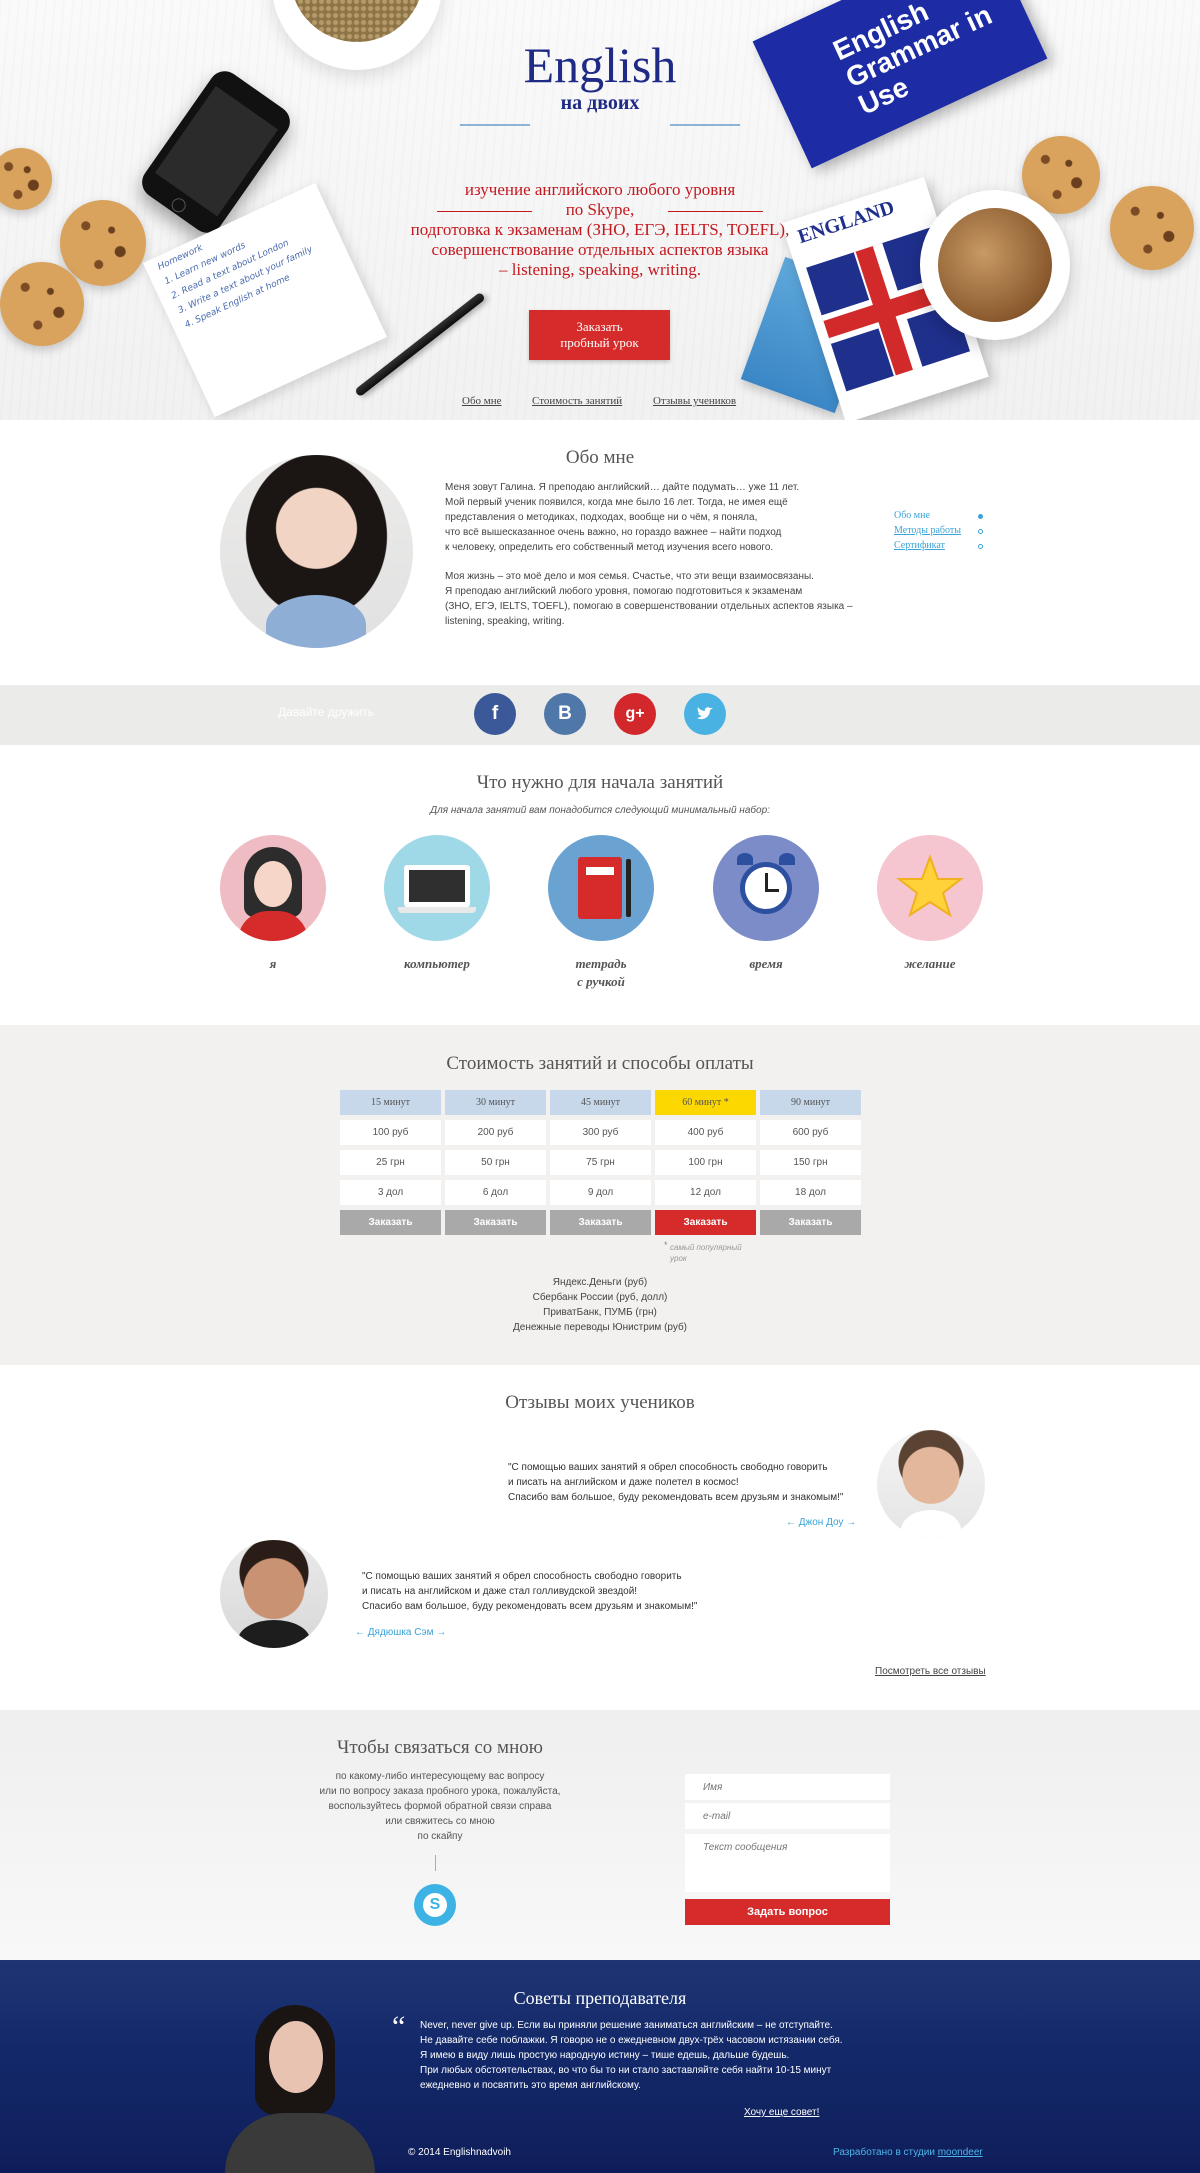 This screenshot has height=2173, width=1200. I want to click on price-header: 60 минут *, so click(705, 1102).